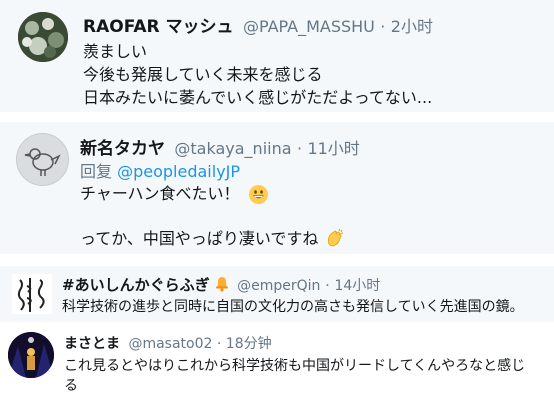 The image size is (554, 410). What do you see at coordinates (136, 285) in the screenshot?
I see `display-name: #あいしんかぐらふぎ` at bounding box center [136, 285].